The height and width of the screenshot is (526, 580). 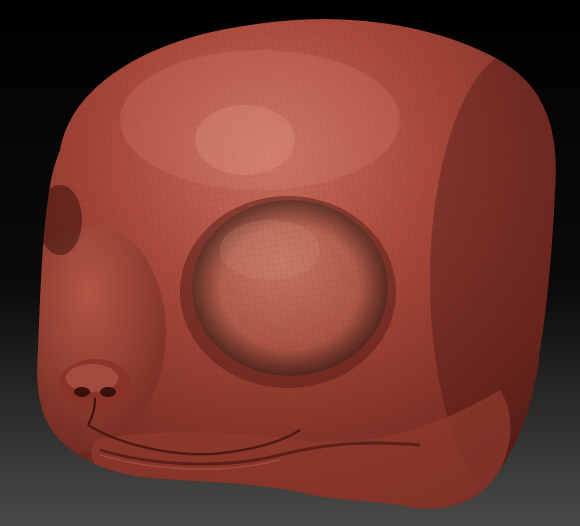 What do you see at coordinates (288, 292) in the screenshot?
I see `eye-socket` at bounding box center [288, 292].